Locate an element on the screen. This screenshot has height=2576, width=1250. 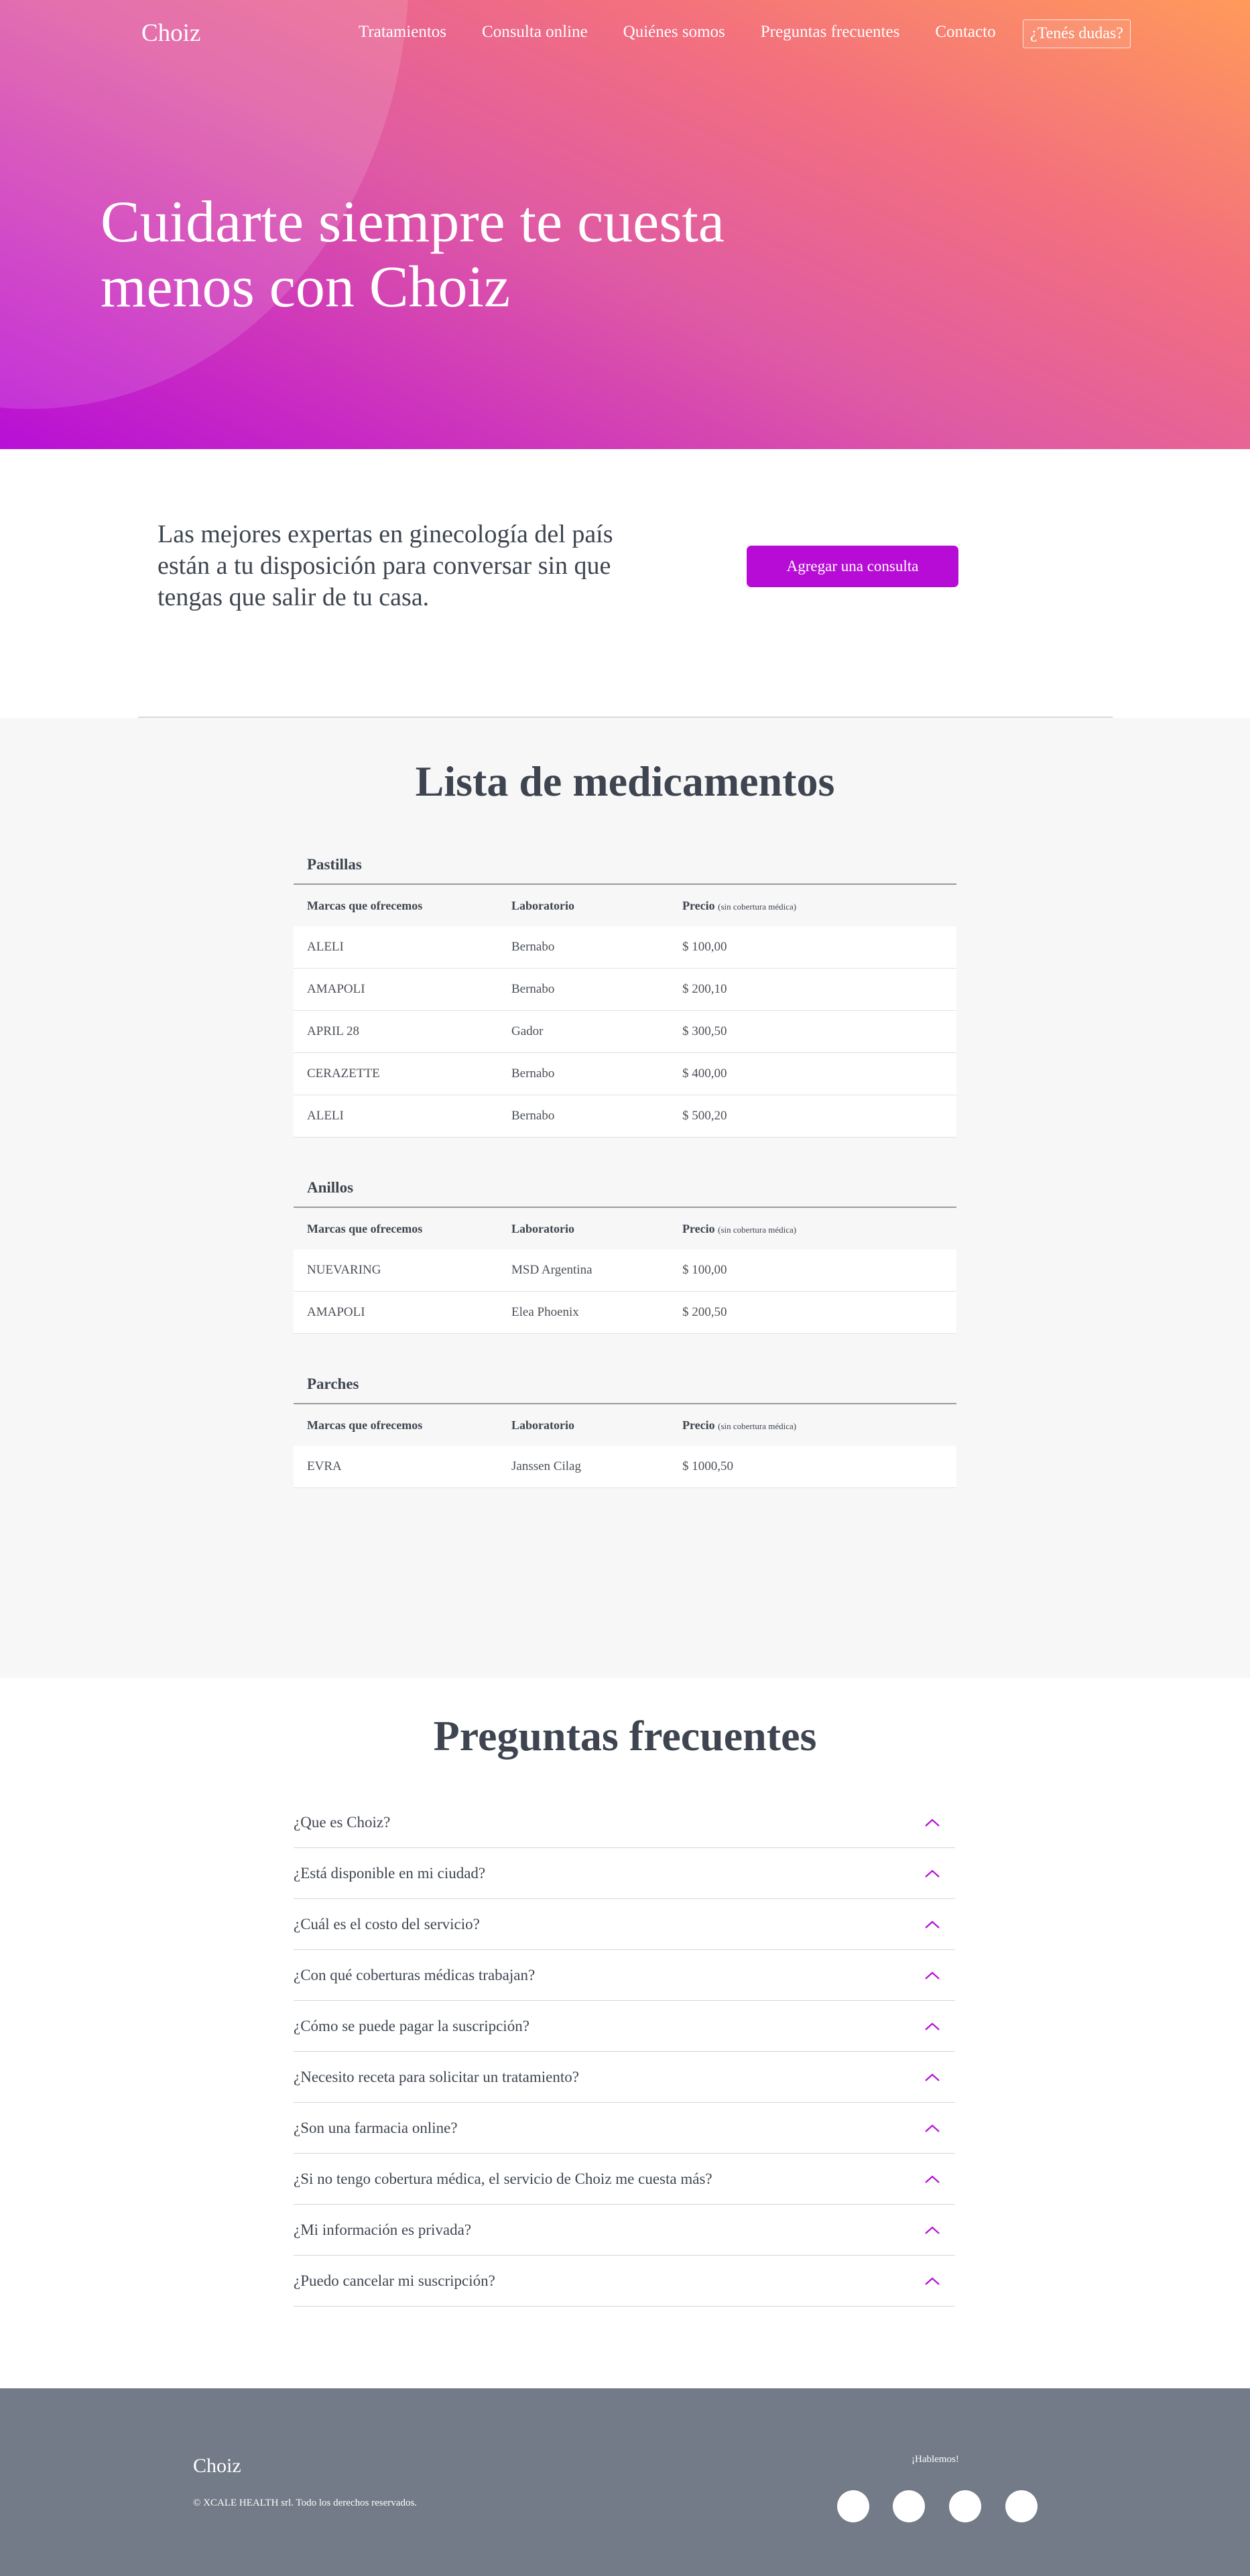
nav-link-tratamientos: Tratamientos is located at coordinates (402, 32).